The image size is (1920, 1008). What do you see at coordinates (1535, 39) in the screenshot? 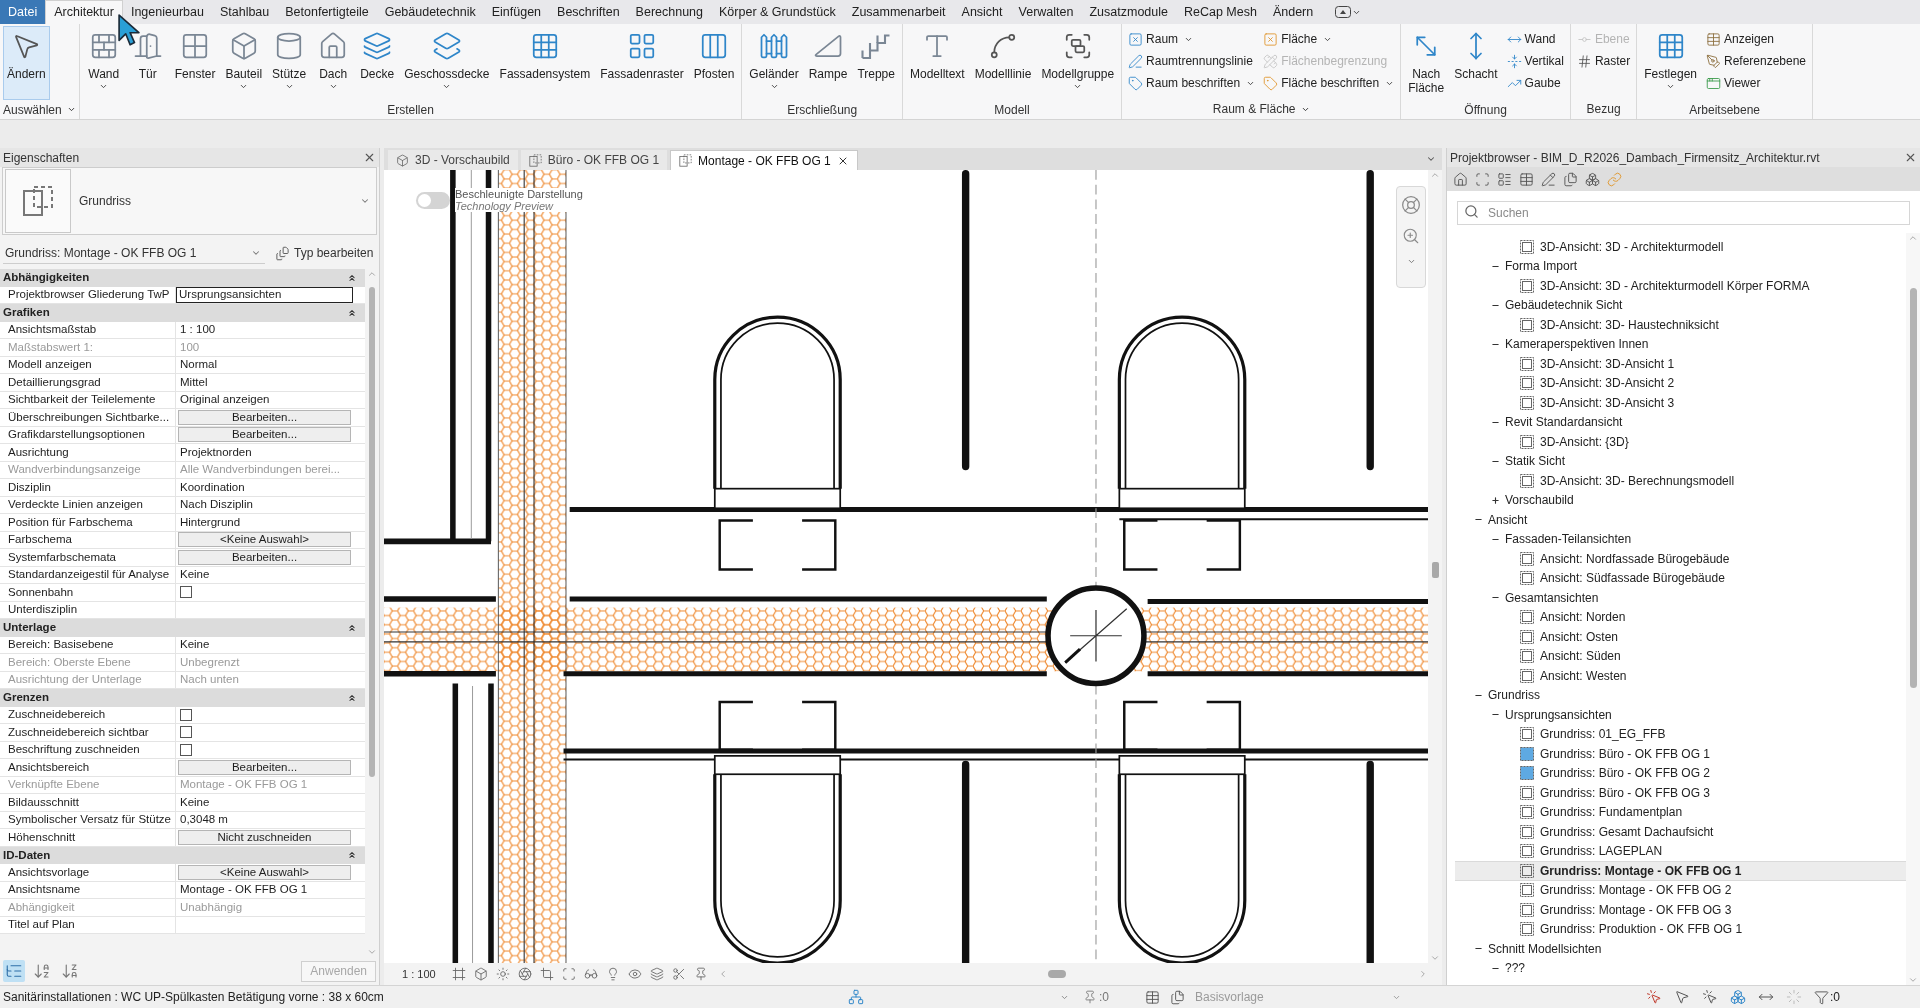
I see `ribbon-tool-button: Wand` at bounding box center [1535, 39].